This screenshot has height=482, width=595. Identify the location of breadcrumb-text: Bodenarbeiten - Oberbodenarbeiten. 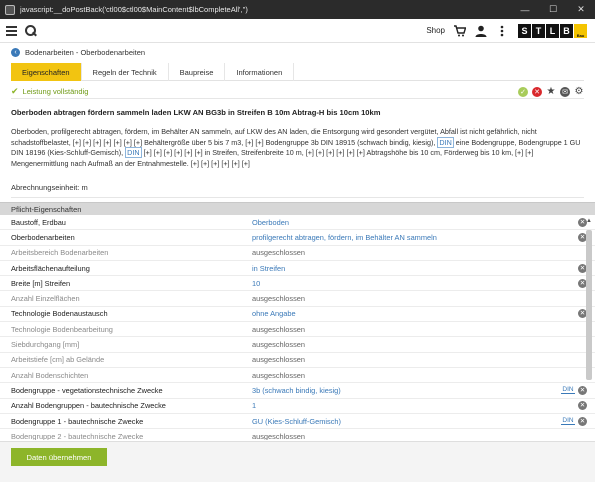
(85, 52).